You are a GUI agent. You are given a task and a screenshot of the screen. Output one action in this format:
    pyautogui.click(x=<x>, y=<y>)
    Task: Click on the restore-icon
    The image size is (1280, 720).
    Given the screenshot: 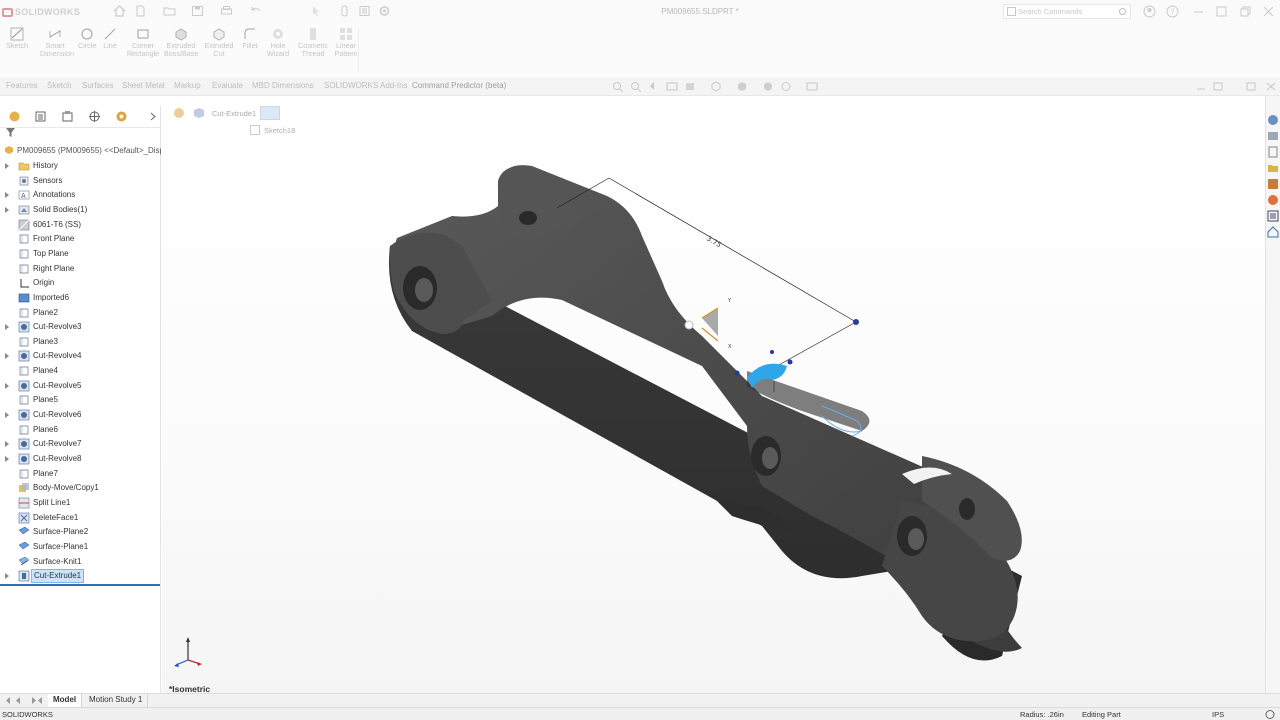 What is the action you would take?
    pyautogui.click(x=1245, y=11)
    